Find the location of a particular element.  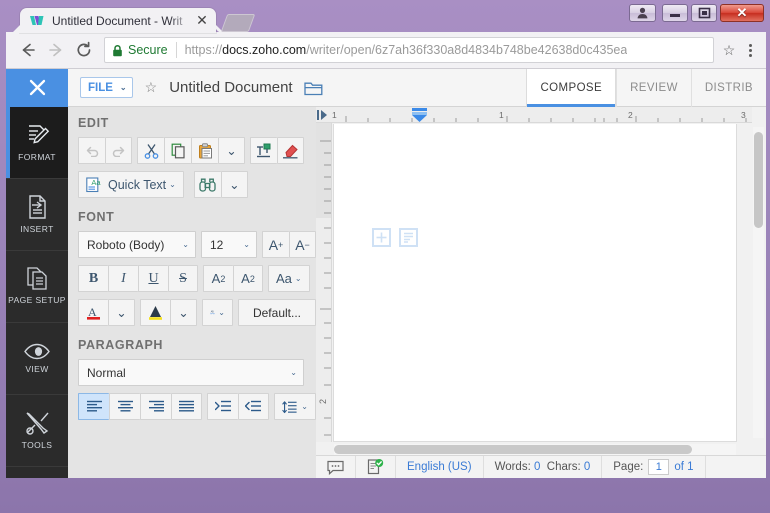

browser-tab: Untitled Document - Writ ✕ is located at coordinates (118, 20).